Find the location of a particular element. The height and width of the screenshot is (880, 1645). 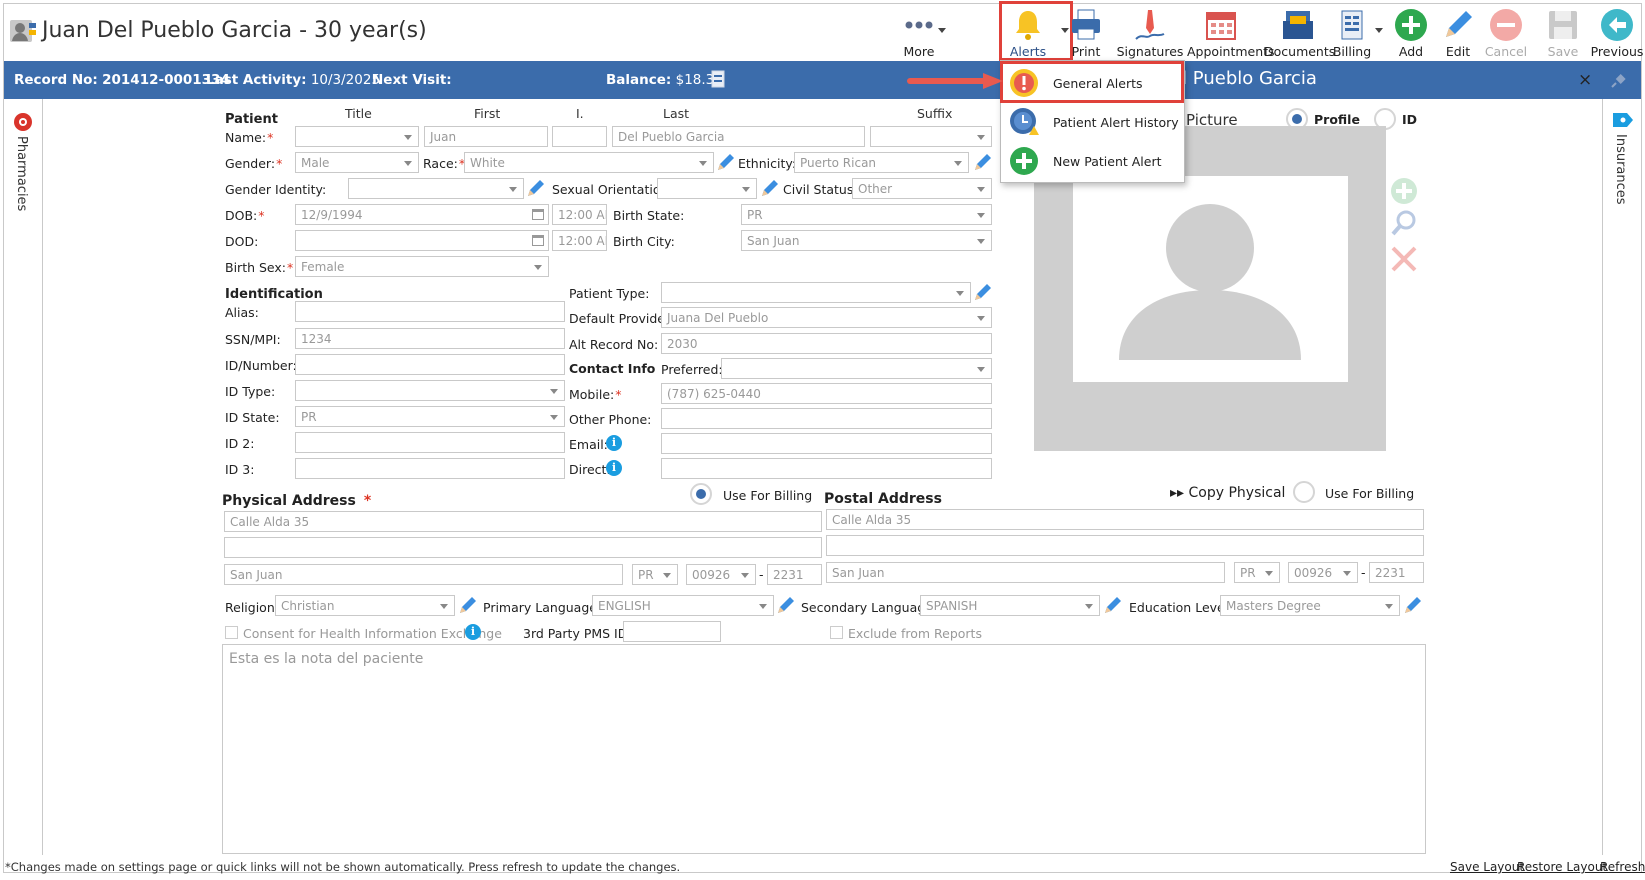

dob-time-input: 12:00 AM is located at coordinates (579, 214).